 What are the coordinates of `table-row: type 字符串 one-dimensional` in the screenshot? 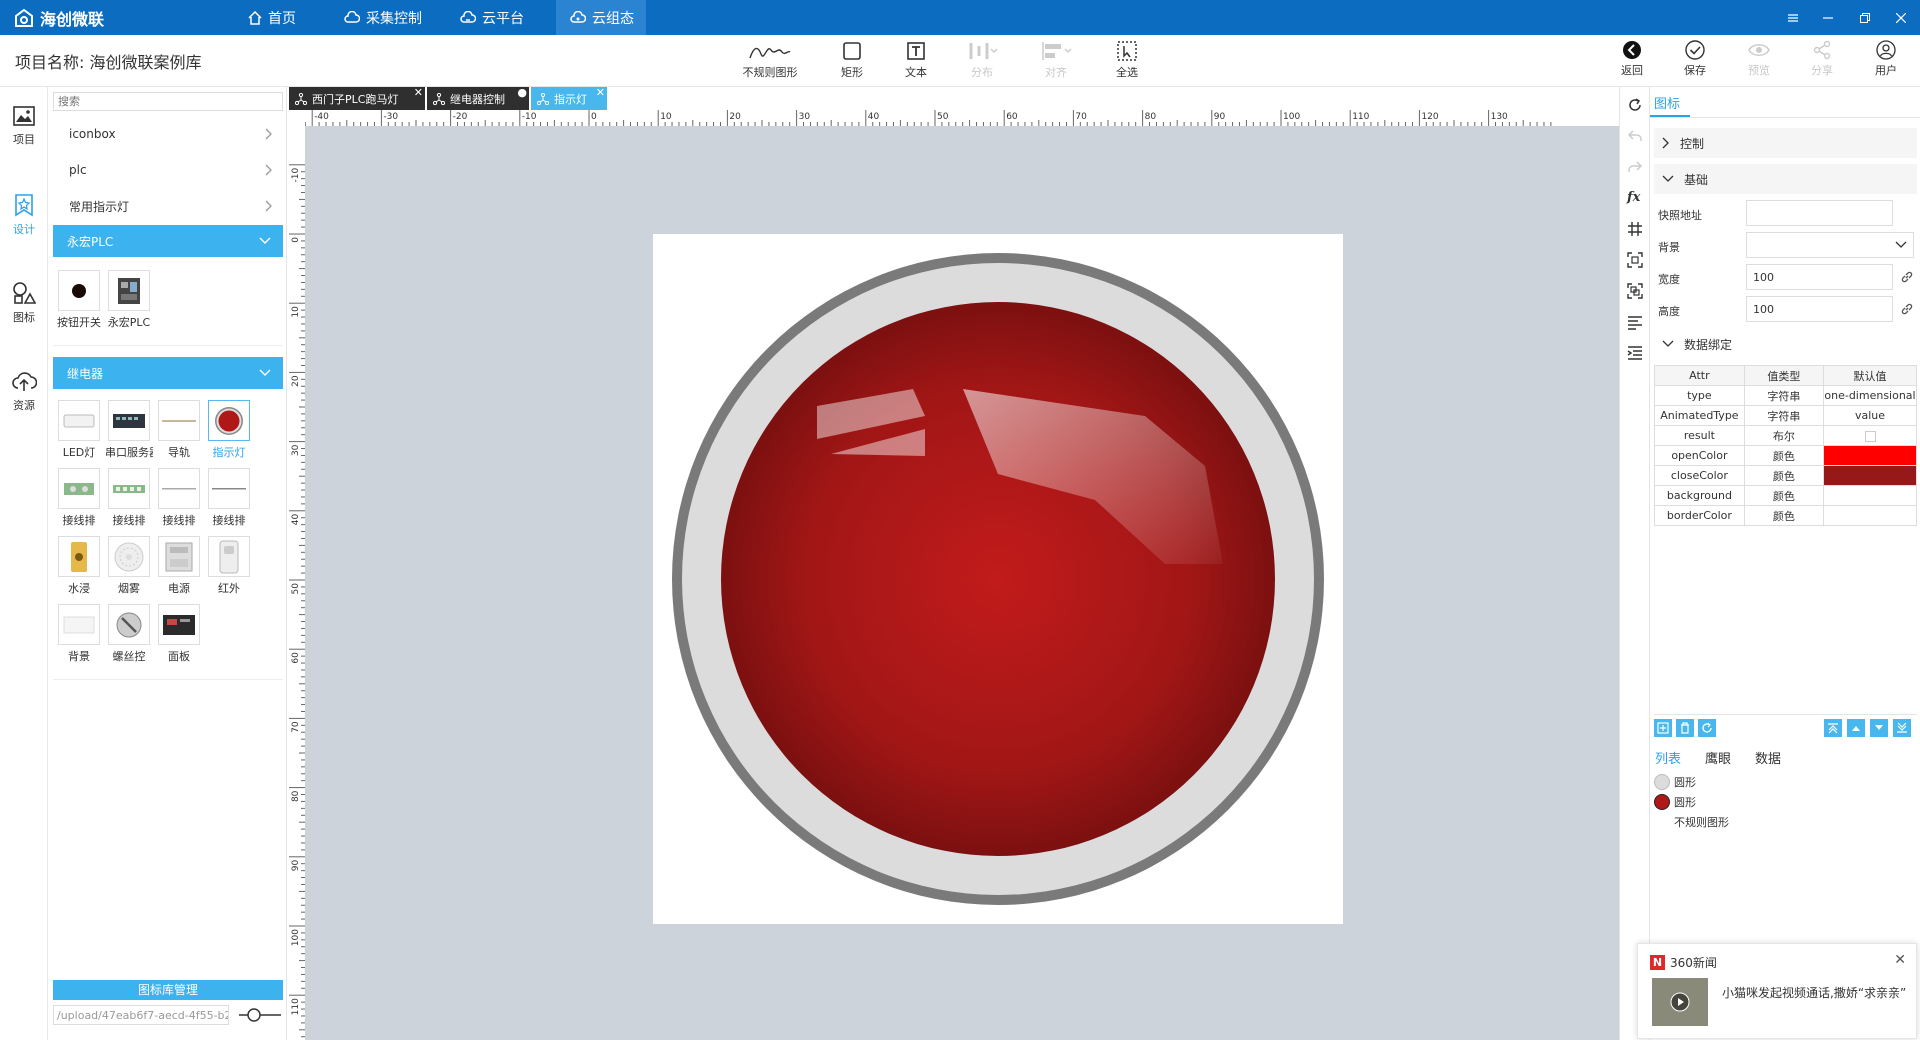 It's located at (1785, 395).